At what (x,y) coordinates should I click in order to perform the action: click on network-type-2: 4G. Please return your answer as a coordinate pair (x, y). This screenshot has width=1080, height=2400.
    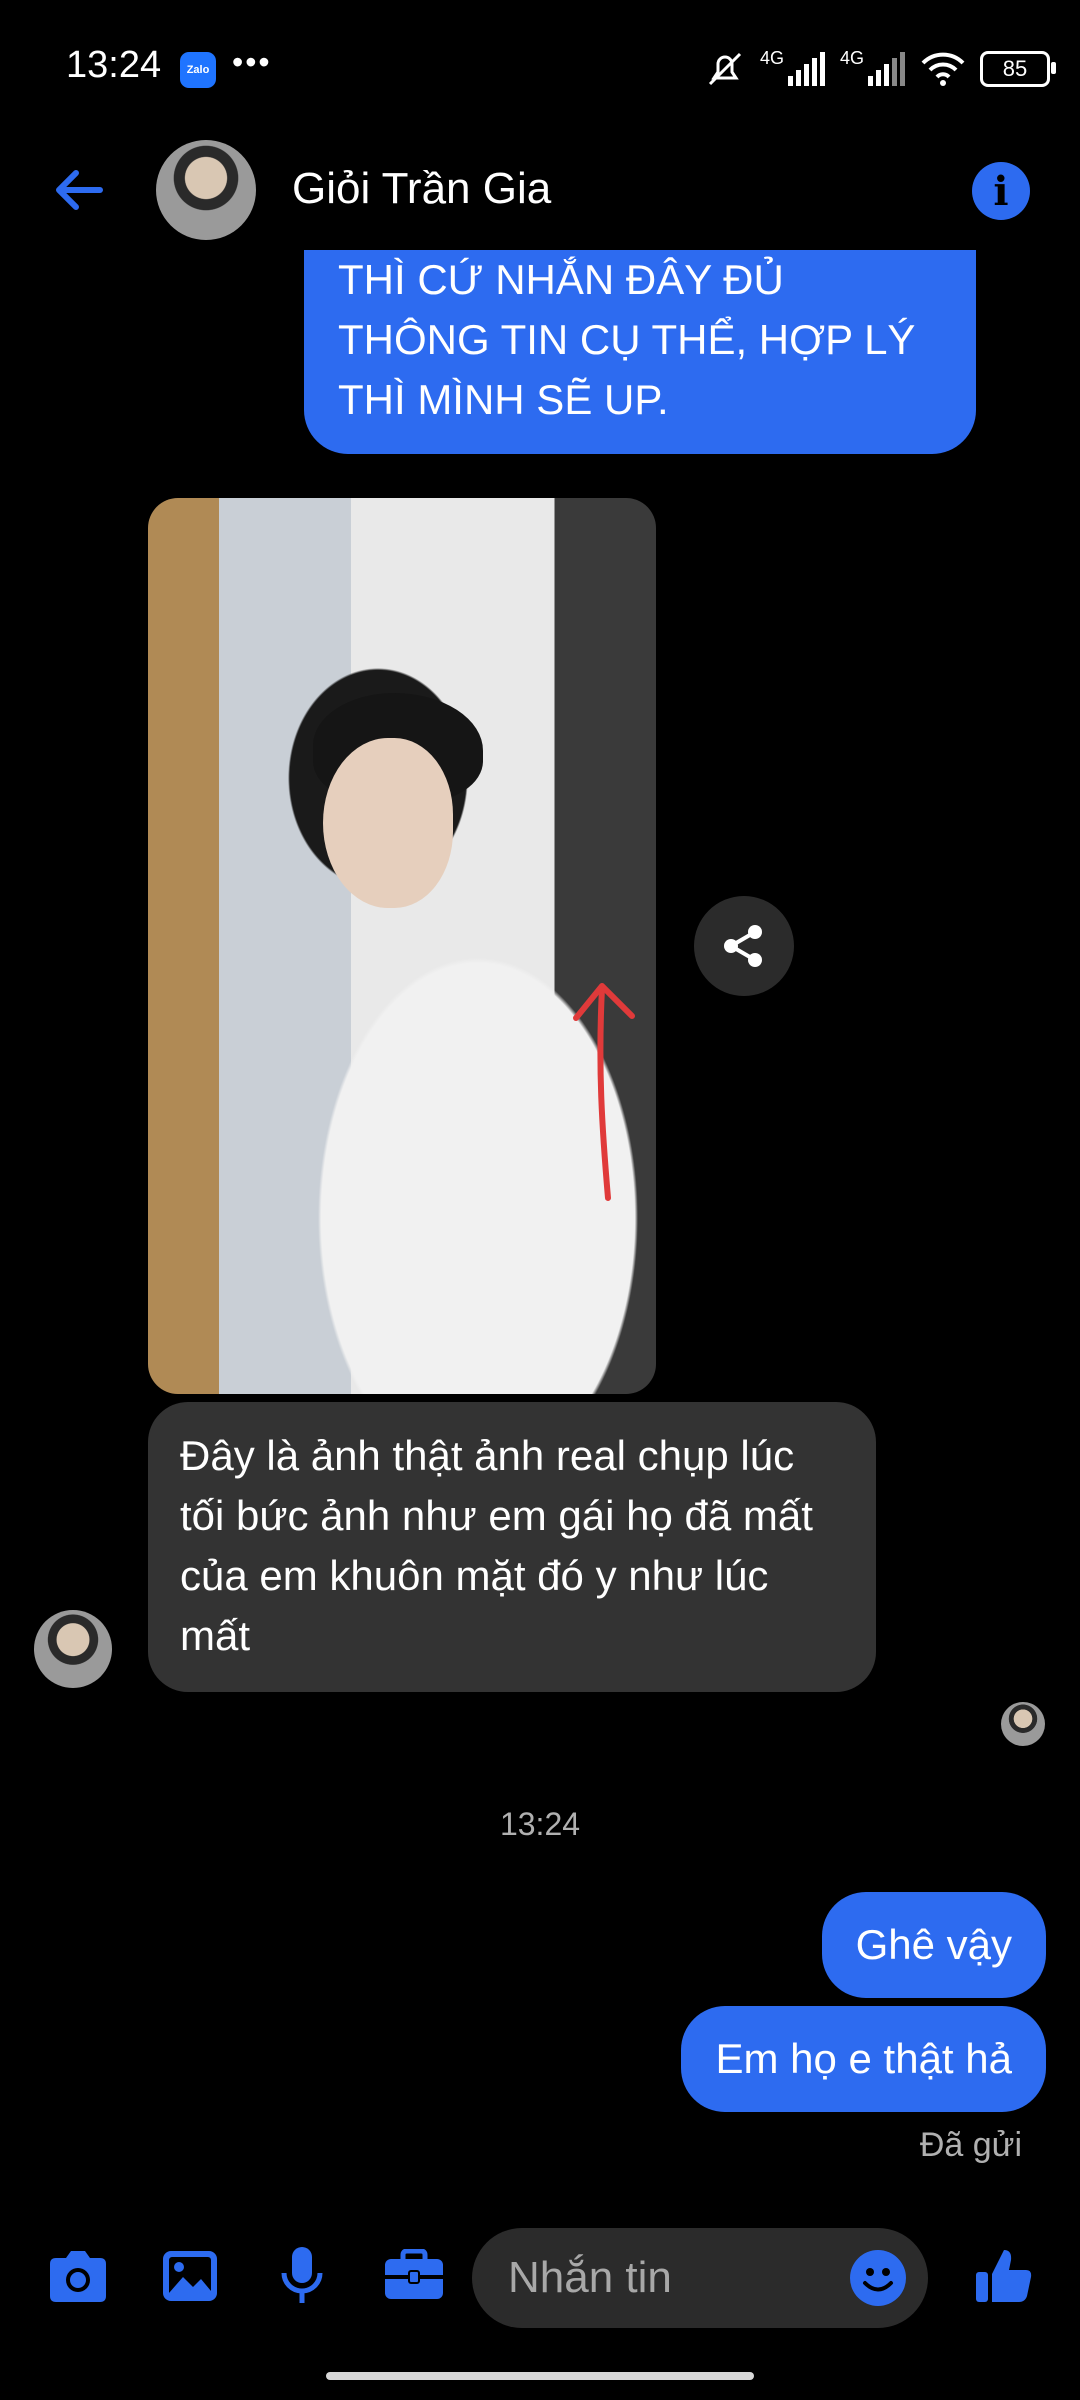
    Looking at the image, I should click on (851, 58).